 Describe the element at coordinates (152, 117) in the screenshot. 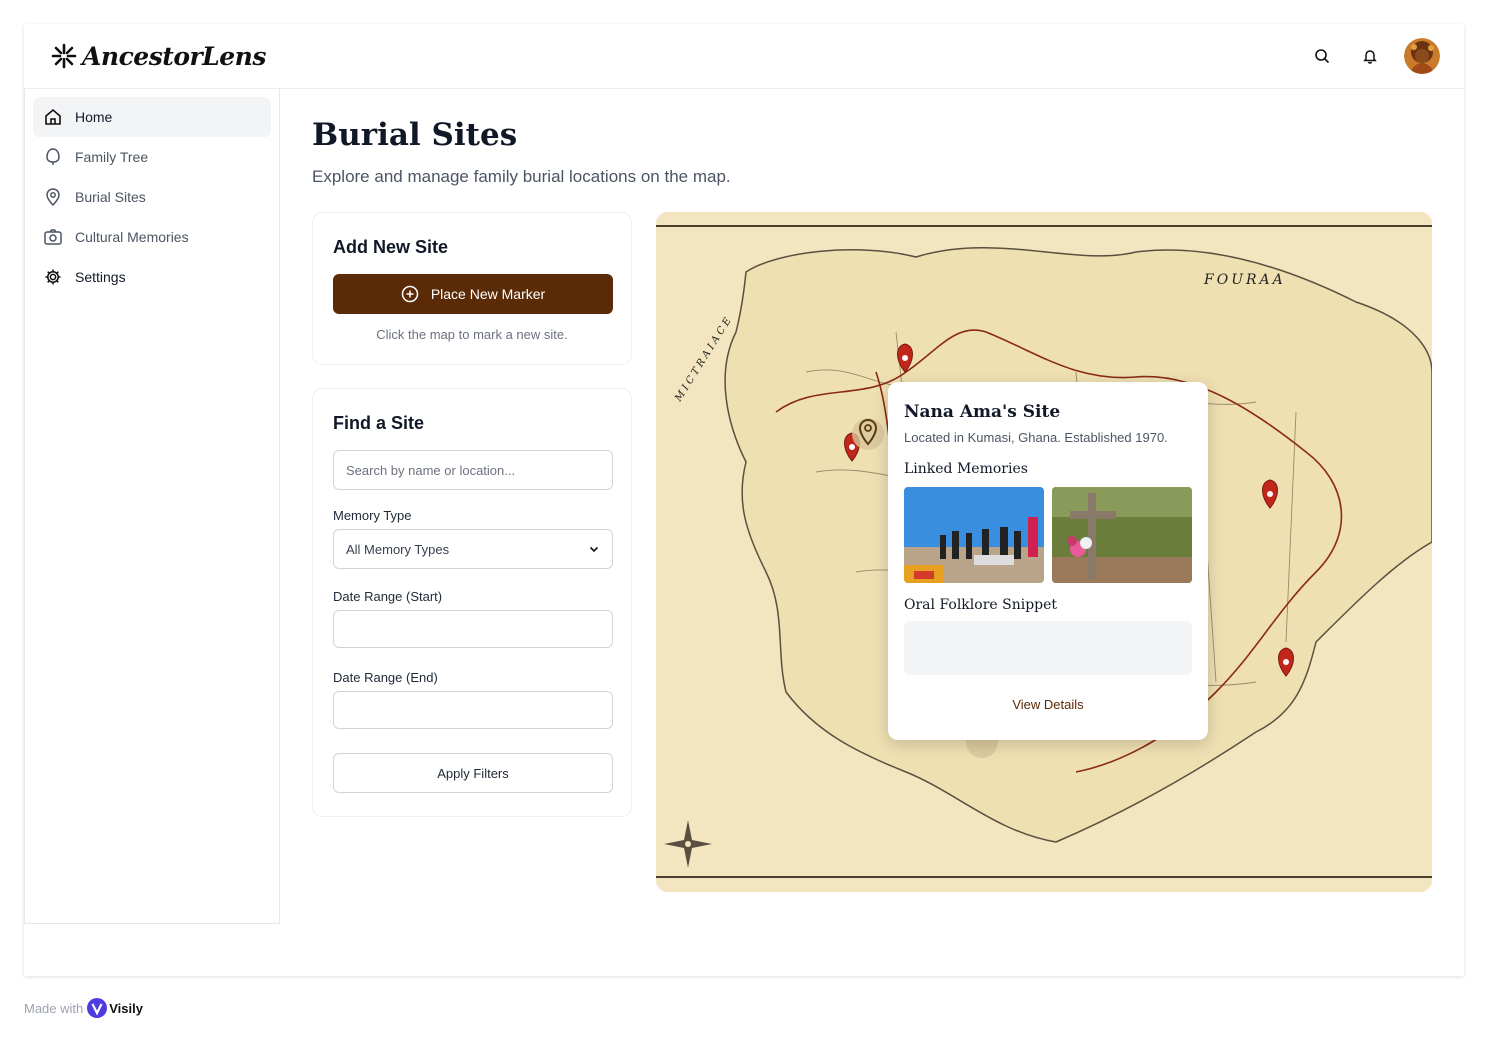

I see `sidebar-item-home: Home` at that location.